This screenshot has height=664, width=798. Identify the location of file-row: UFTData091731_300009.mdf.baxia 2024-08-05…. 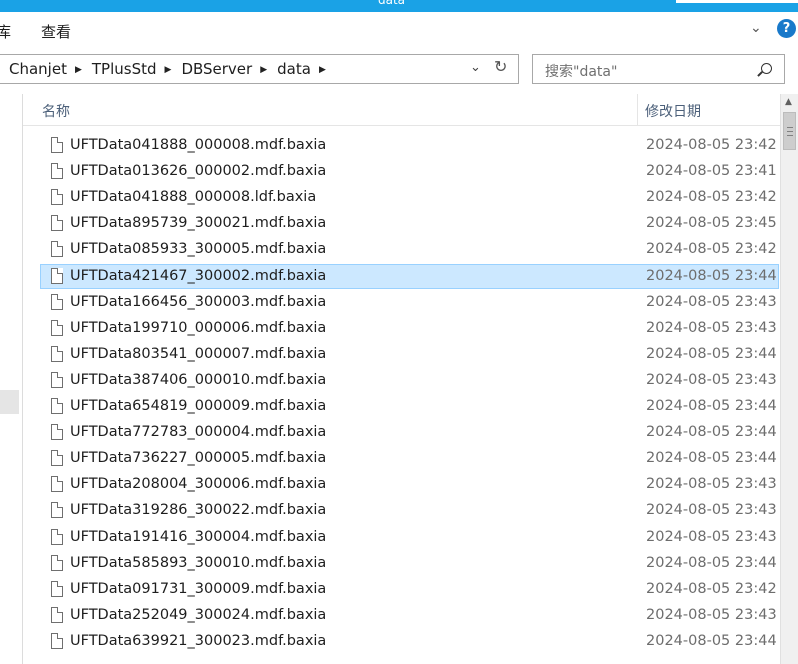
(409, 589).